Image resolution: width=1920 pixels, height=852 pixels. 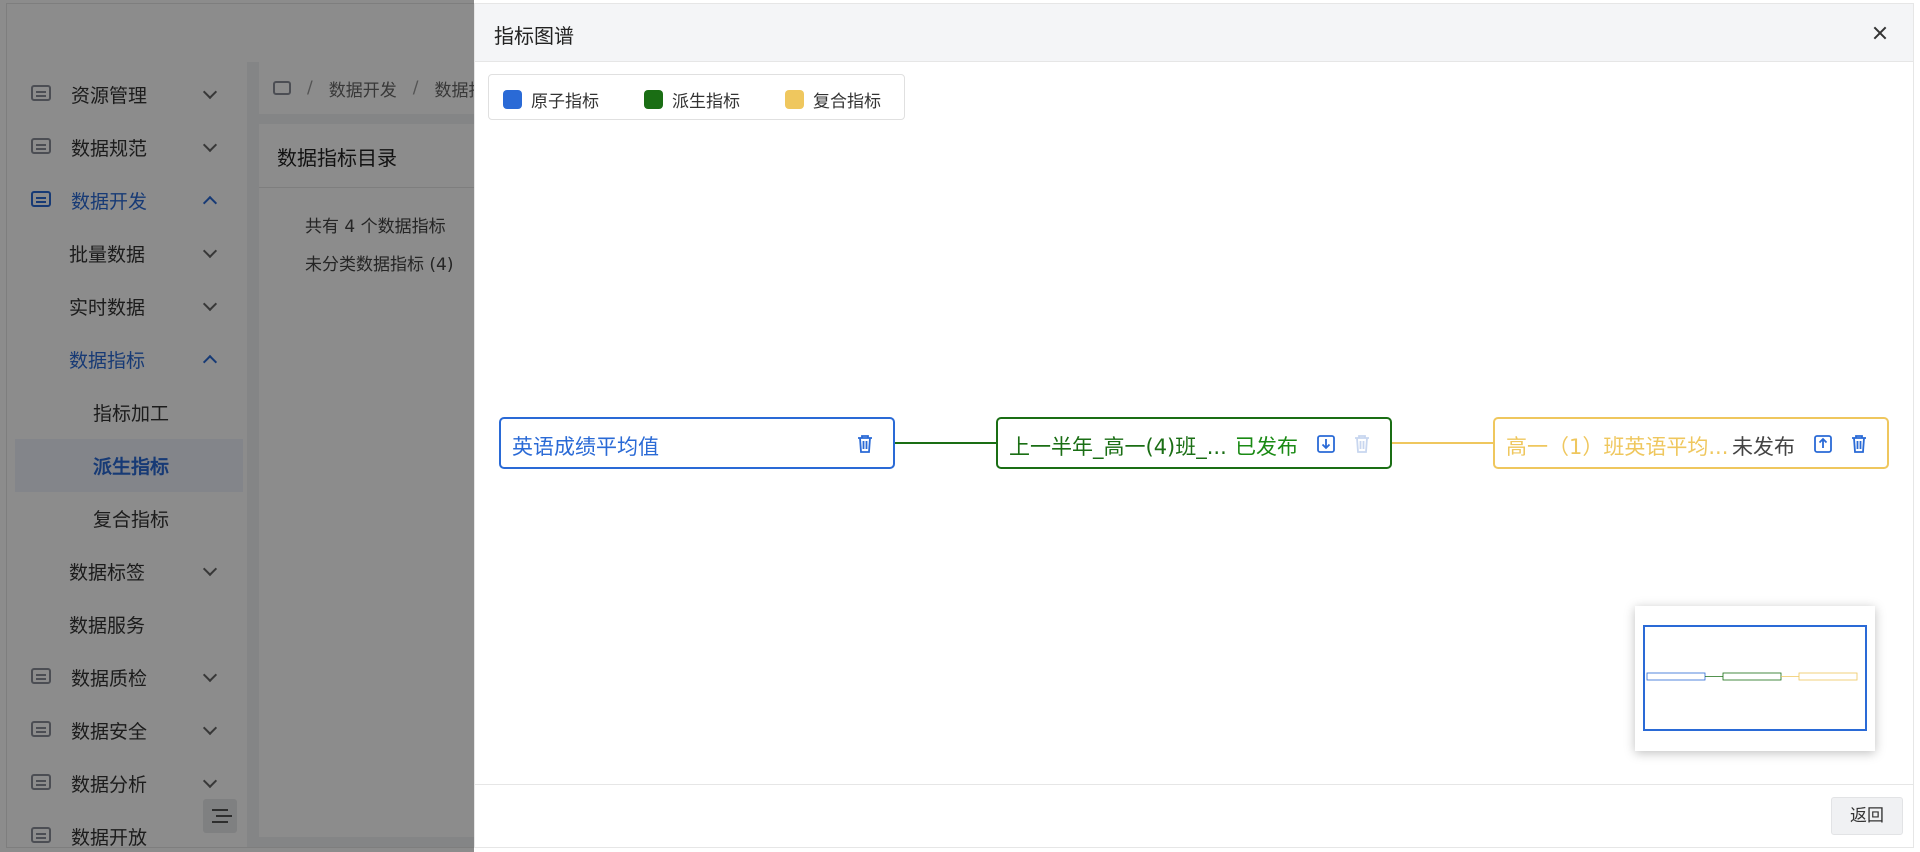 What do you see at coordinates (1752, 676) in the screenshot?
I see `minimap-preview` at bounding box center [1752, 676].